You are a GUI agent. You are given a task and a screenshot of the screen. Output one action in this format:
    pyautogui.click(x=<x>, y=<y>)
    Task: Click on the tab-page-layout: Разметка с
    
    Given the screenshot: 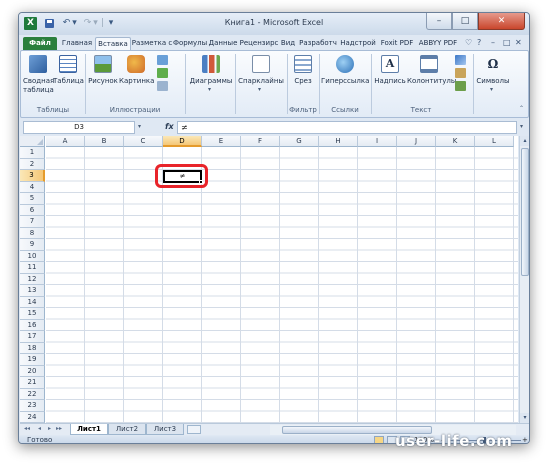 What is the action you would take?
    pyautogui.click(x=152, y=43)
    